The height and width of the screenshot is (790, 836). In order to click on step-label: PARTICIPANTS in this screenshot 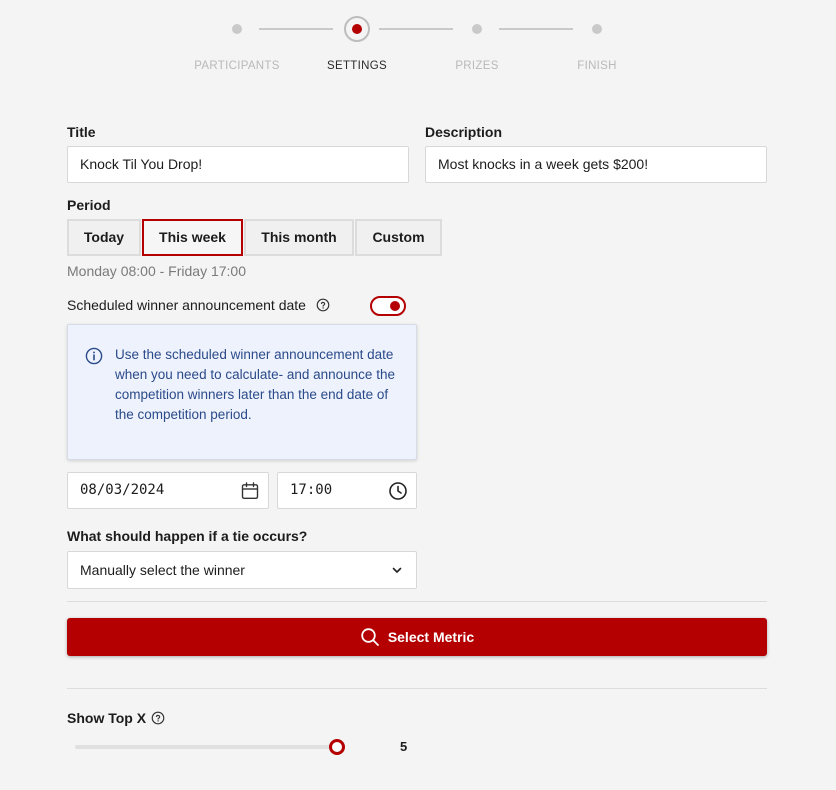, I will do `click(237, 66)`.